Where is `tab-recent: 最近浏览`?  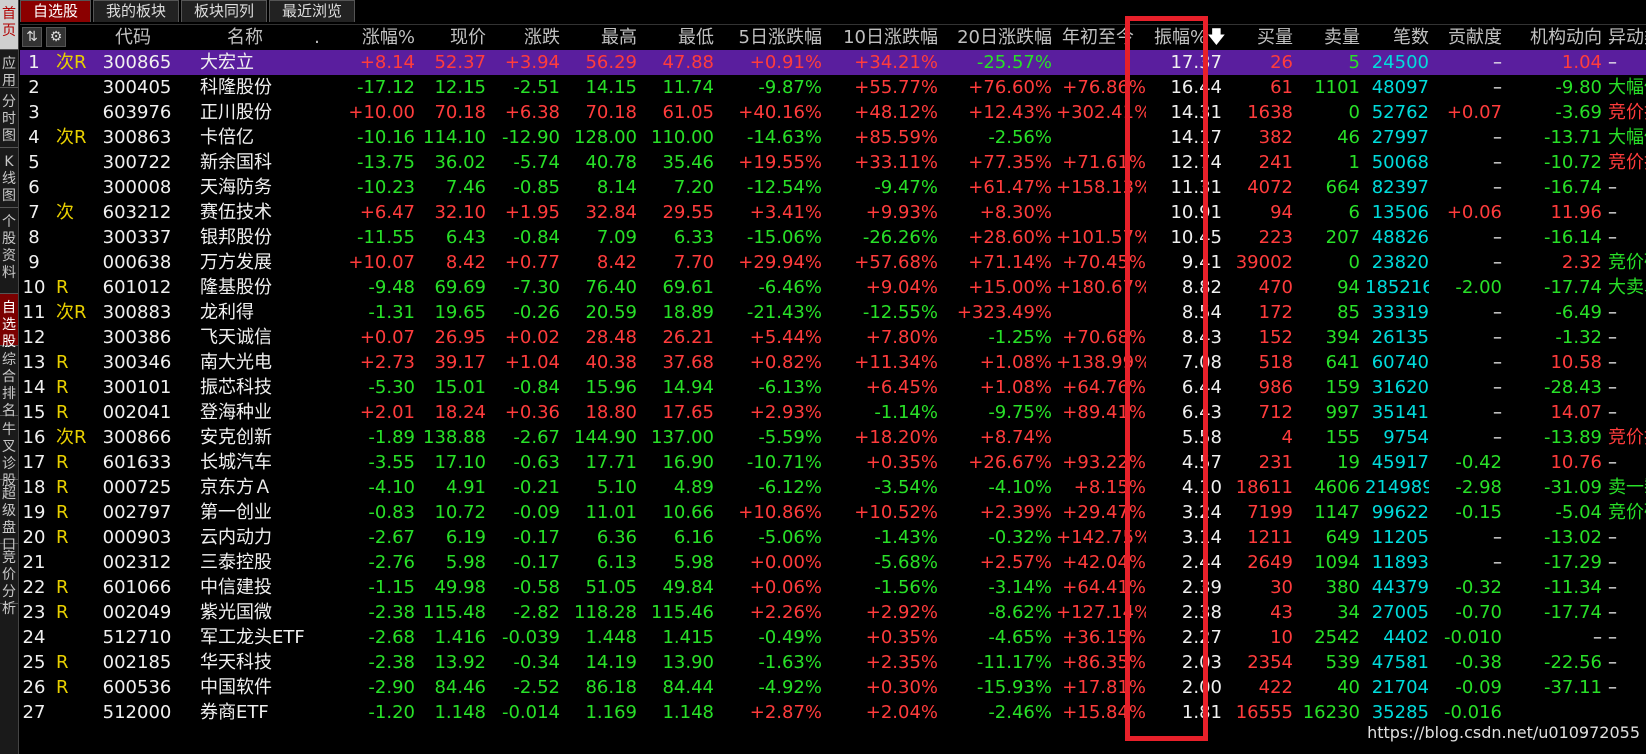 tab-recent: 最近浏览 is located at coordinates (312, 11).